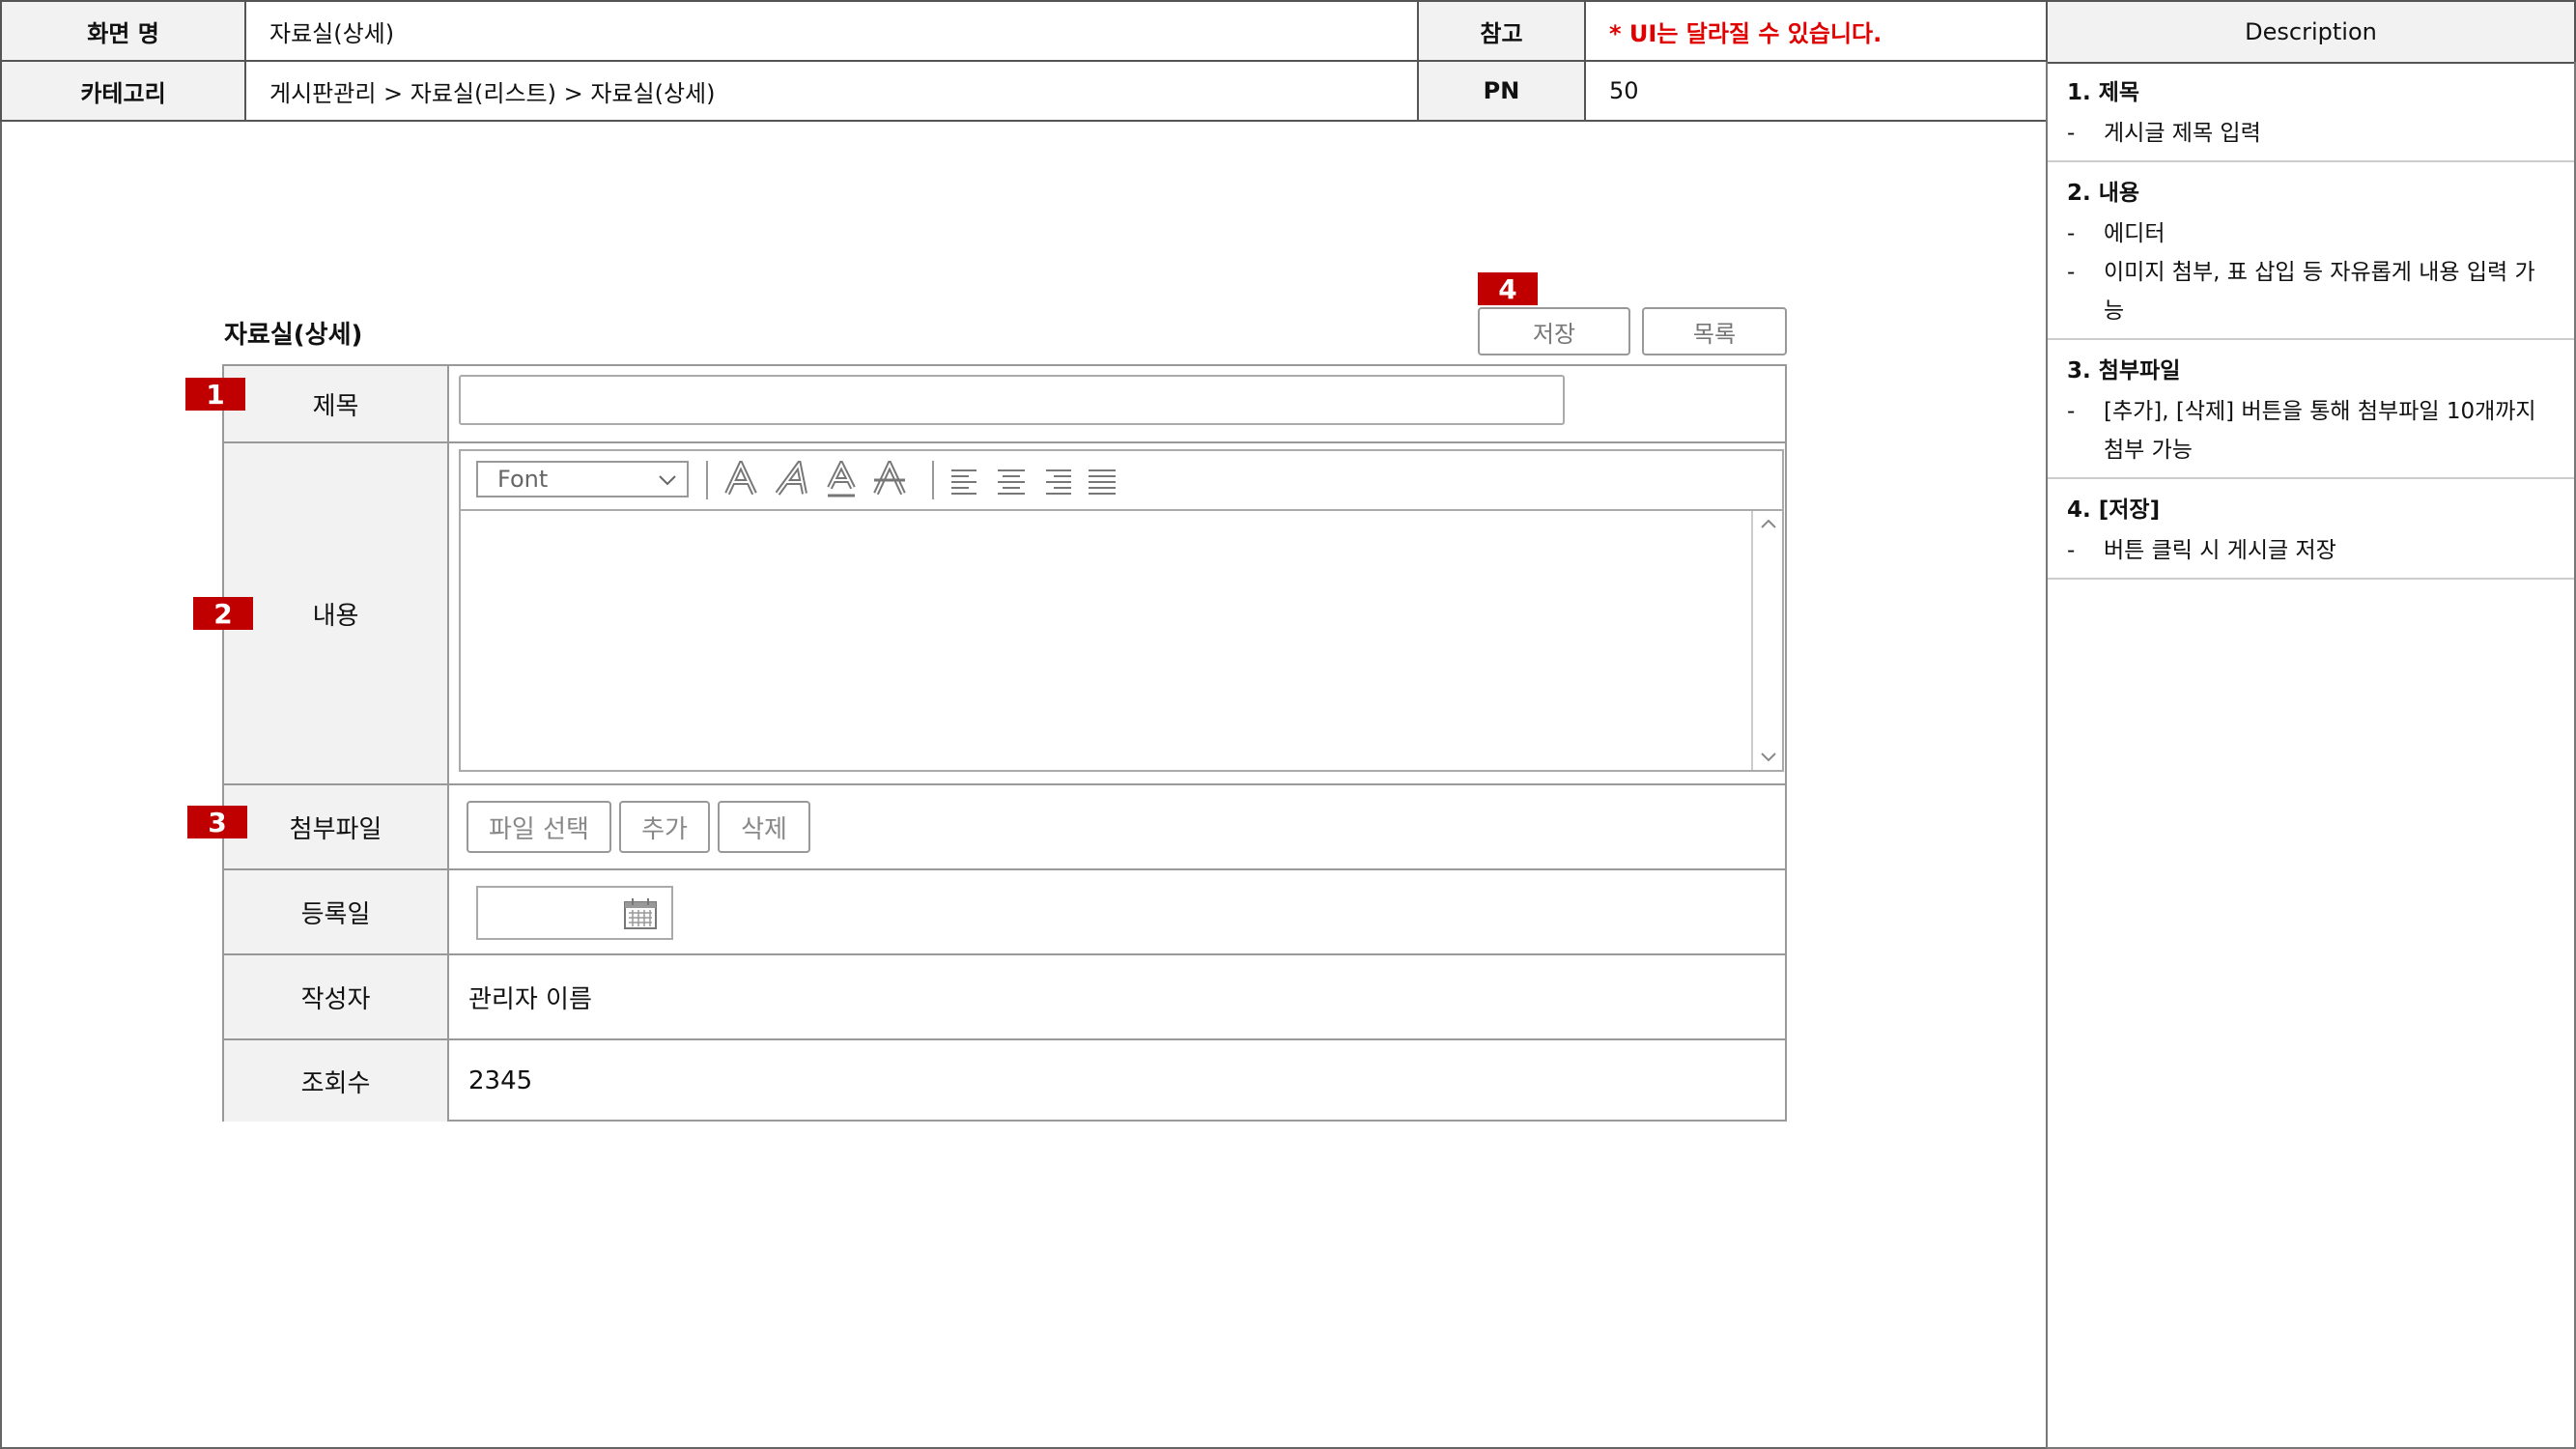 The height and width of the screenshot is (1449, 2576). What do you see at coordinates (1508, 288) in the screenshot?
I see `badge-4: 4` at bounding box center [1508, 288].